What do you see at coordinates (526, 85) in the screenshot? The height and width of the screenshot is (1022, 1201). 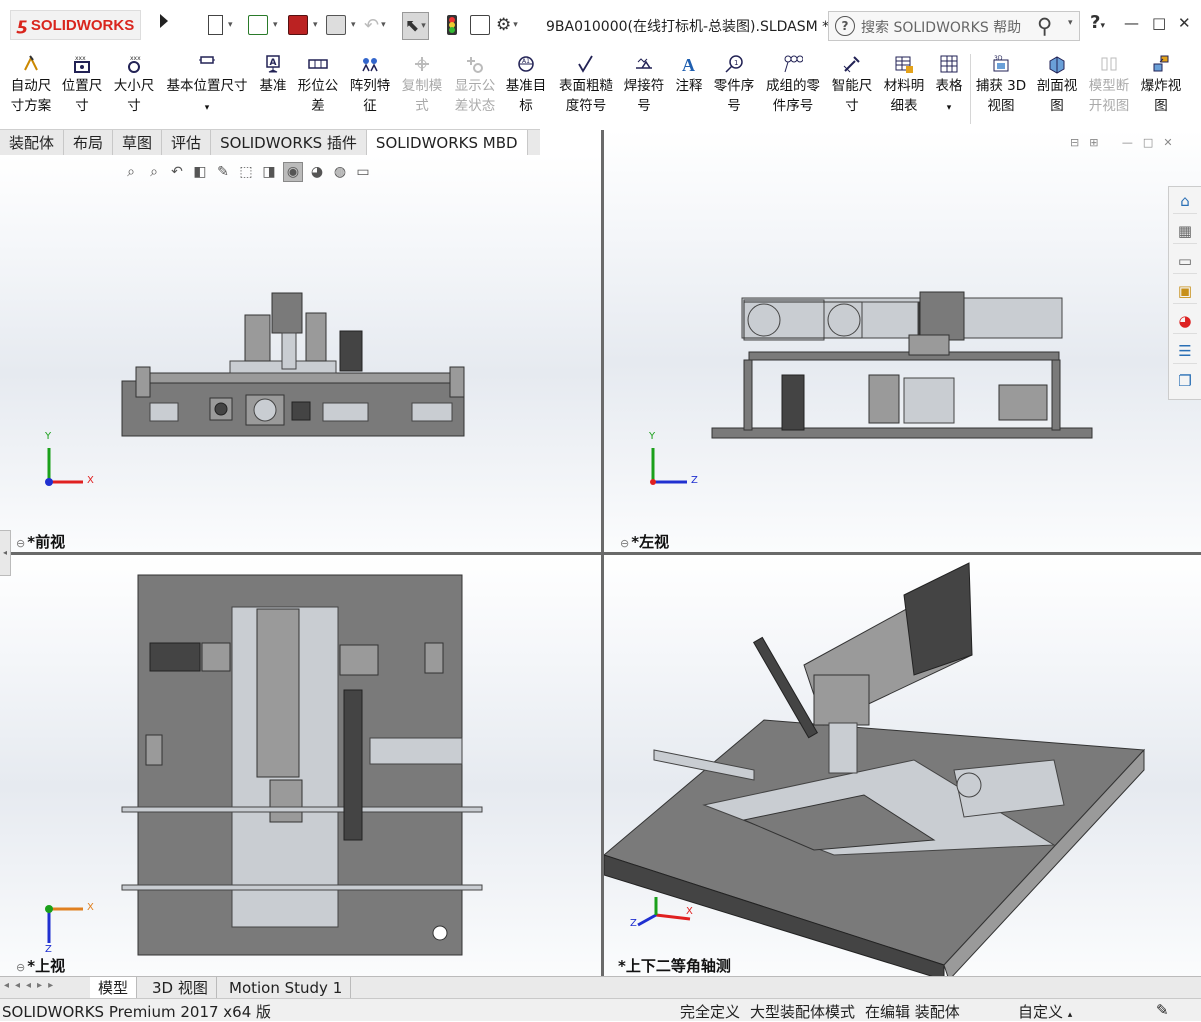 I see `datum-target-button: A1 基准目标` at bounding box center [526, 85].